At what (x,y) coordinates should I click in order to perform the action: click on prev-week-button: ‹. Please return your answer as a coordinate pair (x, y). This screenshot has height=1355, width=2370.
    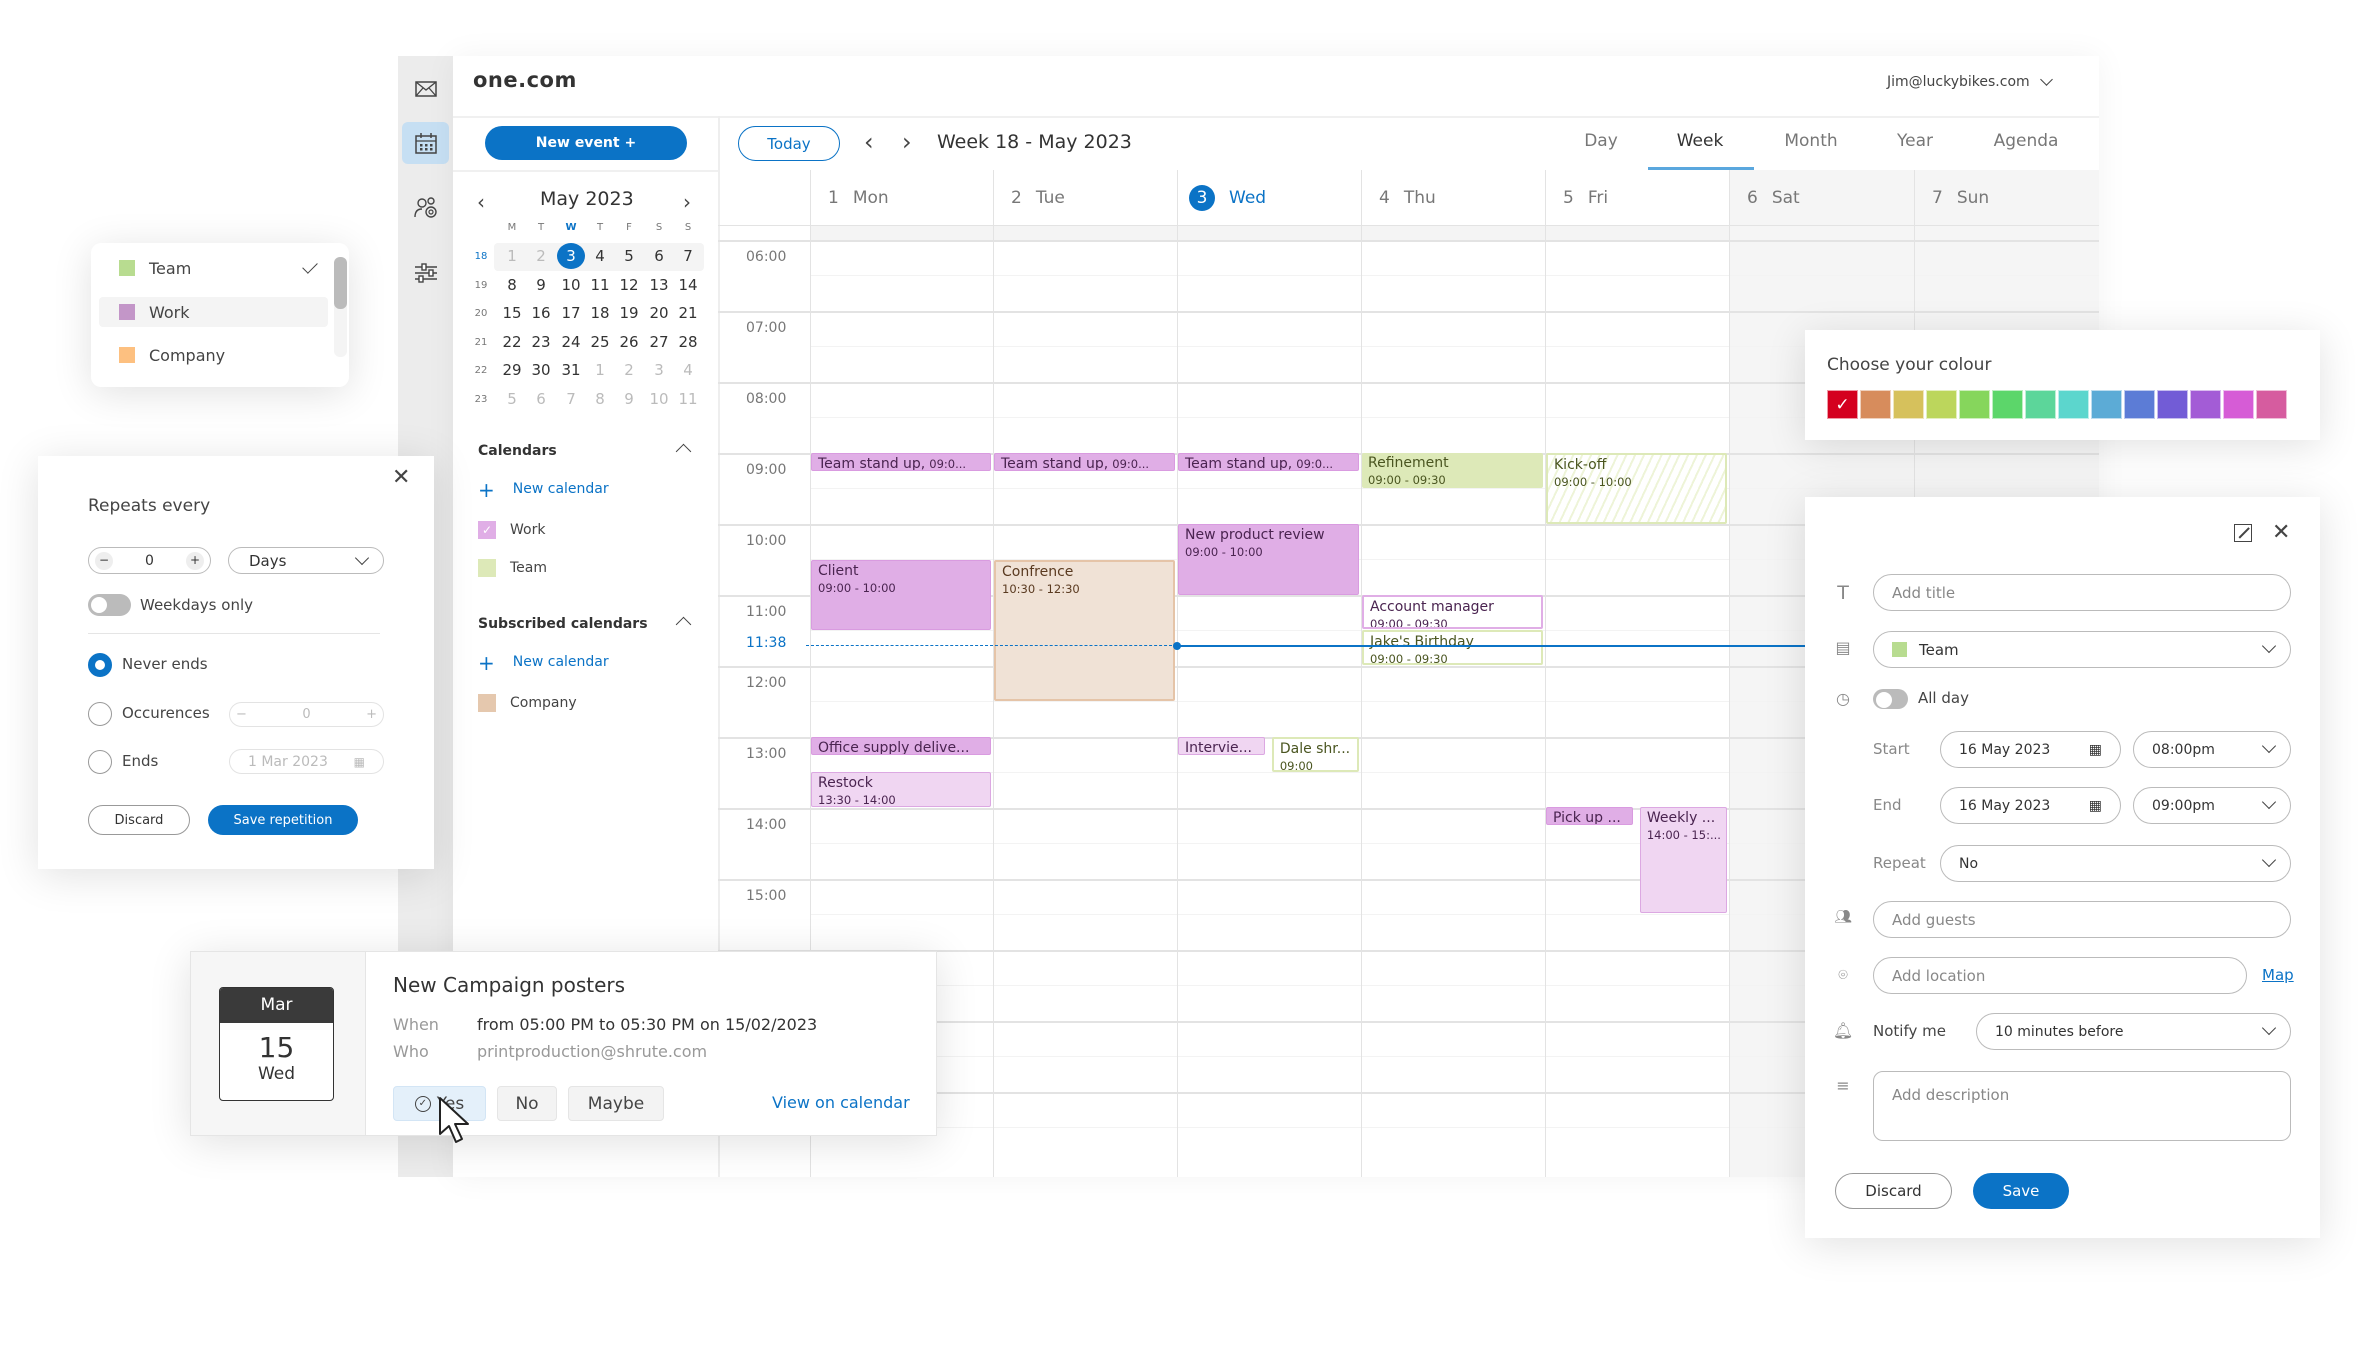
    Looking at the image, I should click on (869, 142).